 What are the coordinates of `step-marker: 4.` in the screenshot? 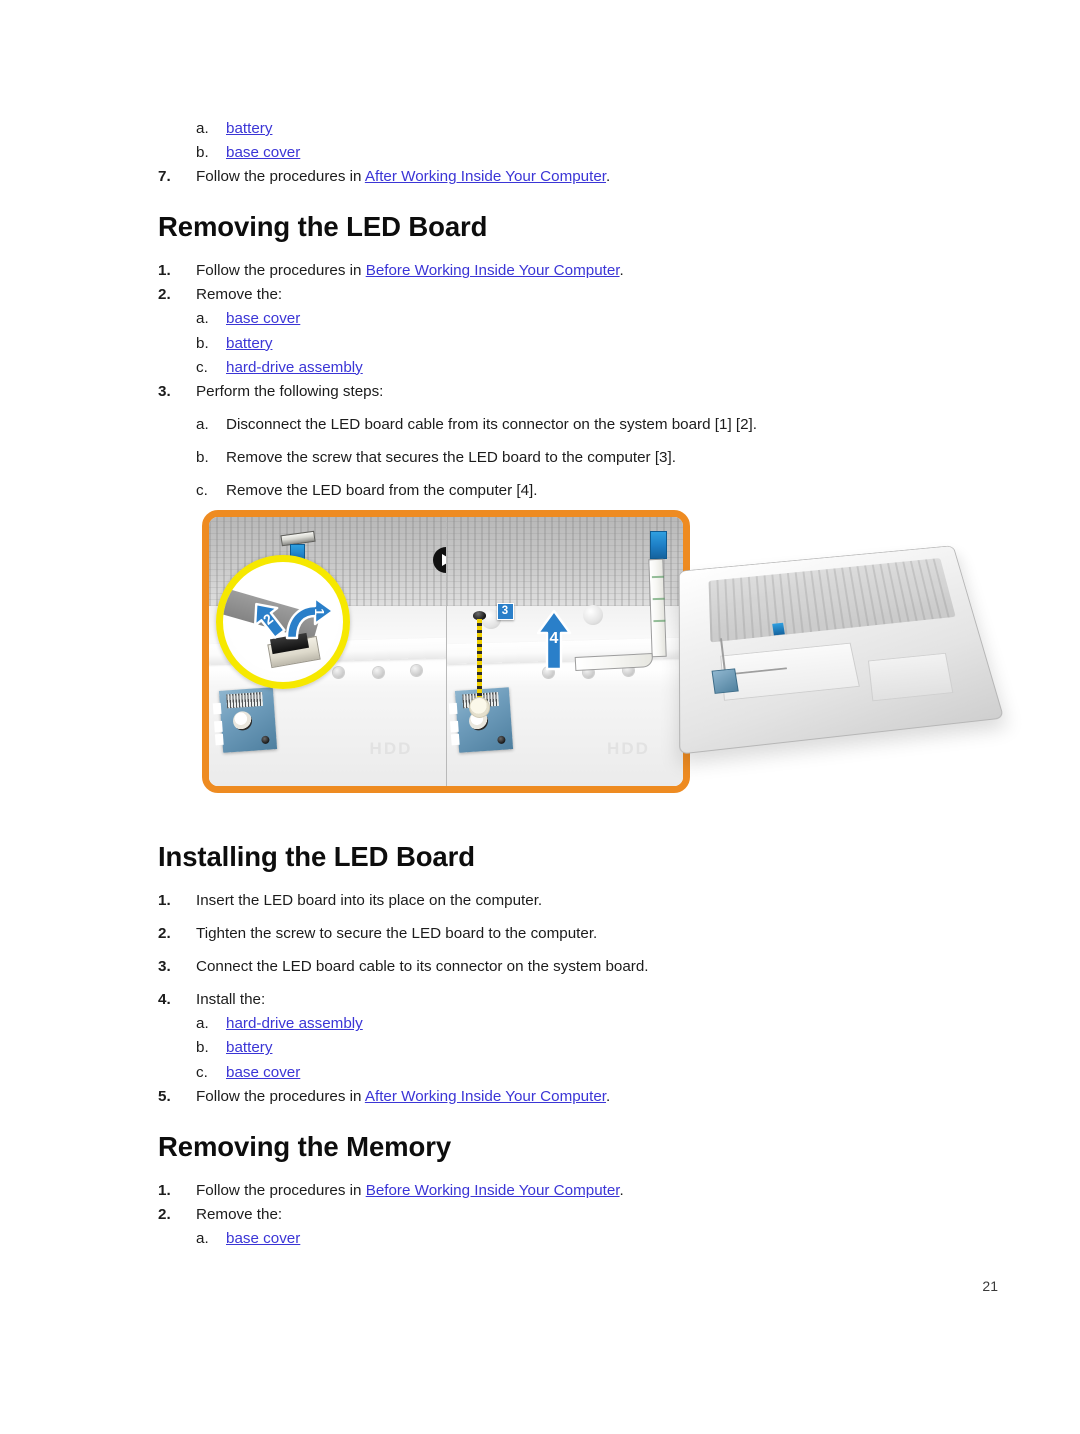 It's located at (164, 1000).